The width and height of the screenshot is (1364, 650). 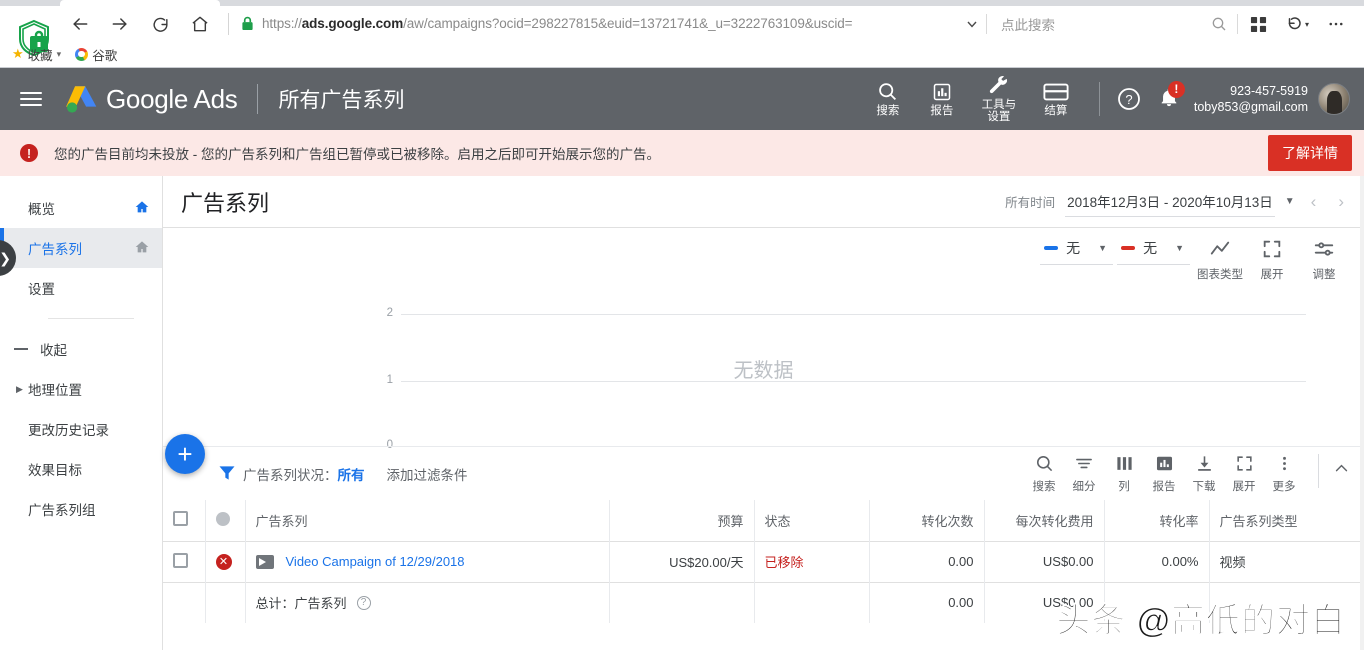 What do you see at coordinates (81, 248) in the screenshot?
I see `sidebar-item-campaigns: 广告系列` at bounding box center [81, 248].